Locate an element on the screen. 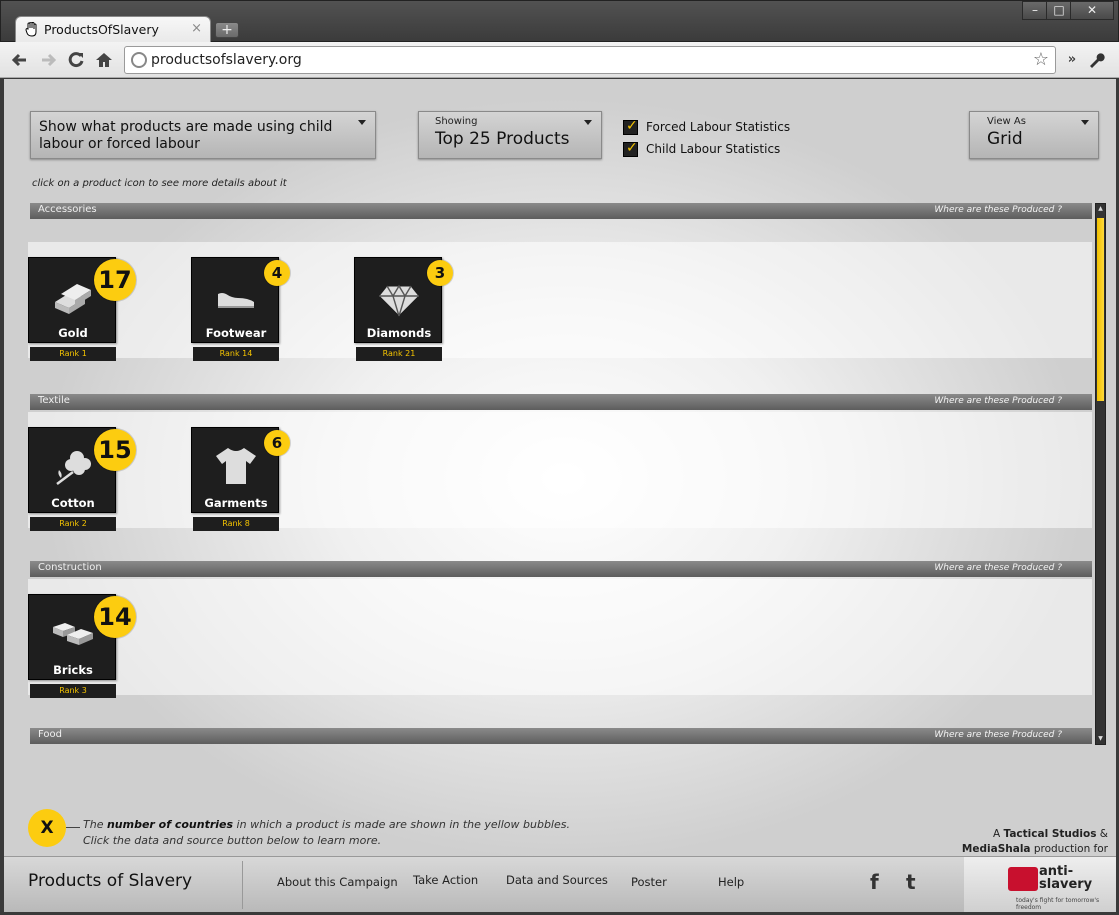 This screenshot has height=915, width=1119. scrollbar-thumb is located at coordinates (1100, 309).